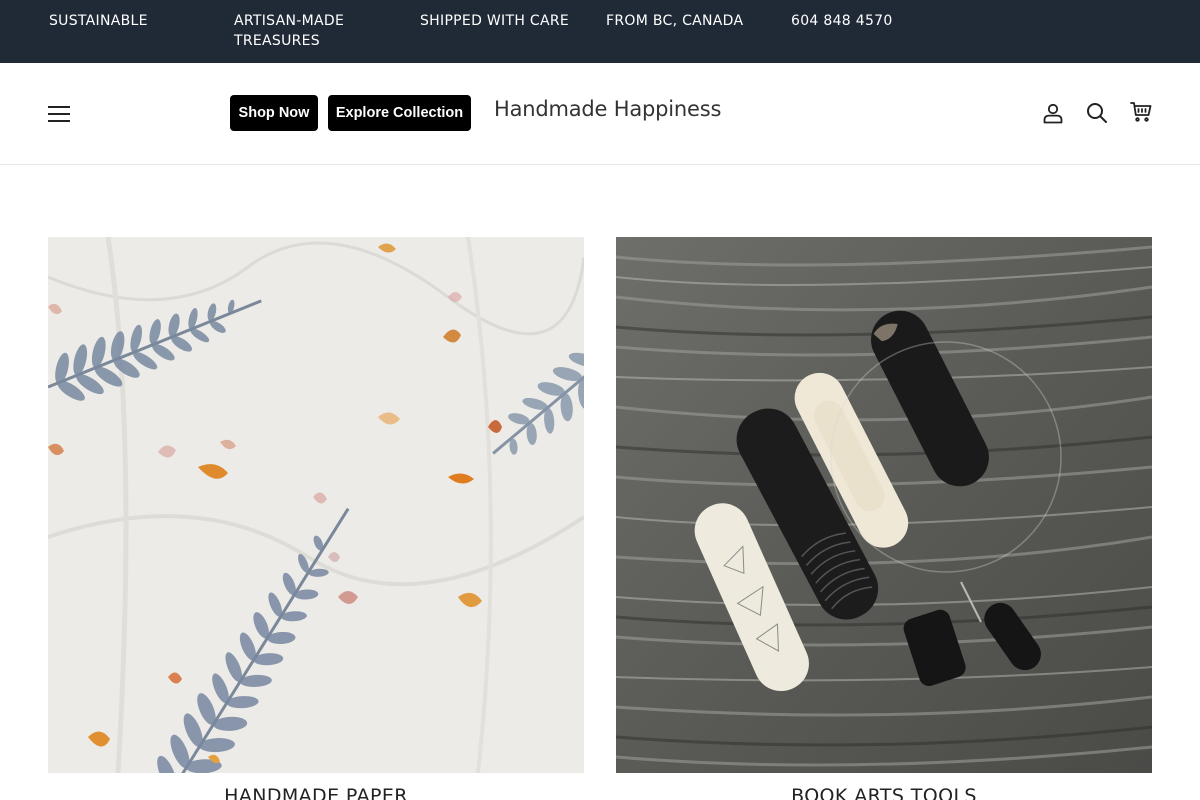  I want to click on account-icon, so click(1053, 113).